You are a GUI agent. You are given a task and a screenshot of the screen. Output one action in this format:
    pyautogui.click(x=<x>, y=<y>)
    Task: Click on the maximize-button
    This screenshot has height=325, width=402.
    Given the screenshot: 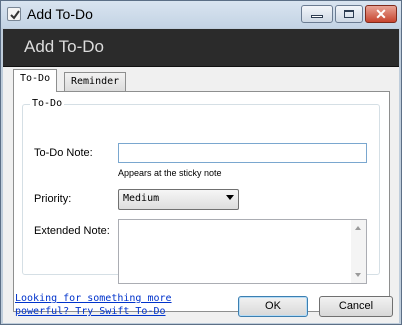 What is the action you would take?
    pyautogui.click(x=349, y=14)
    